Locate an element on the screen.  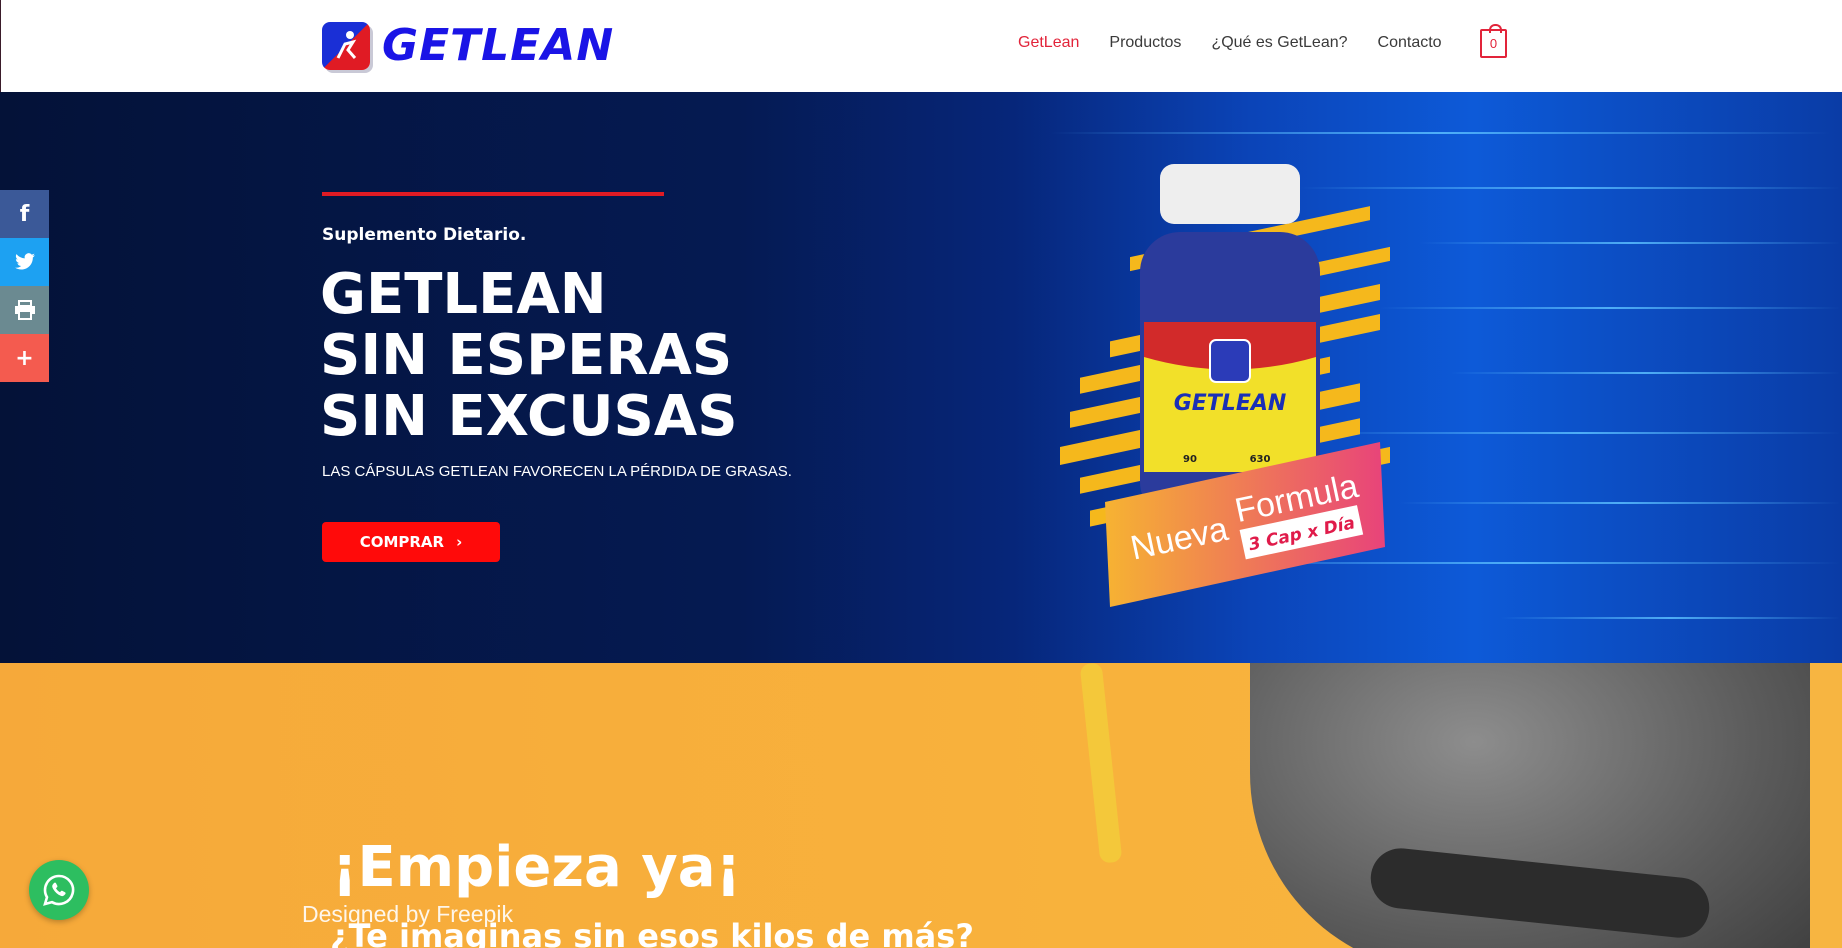
bottle-mg: 630 is located at coordinates (1260, 459).